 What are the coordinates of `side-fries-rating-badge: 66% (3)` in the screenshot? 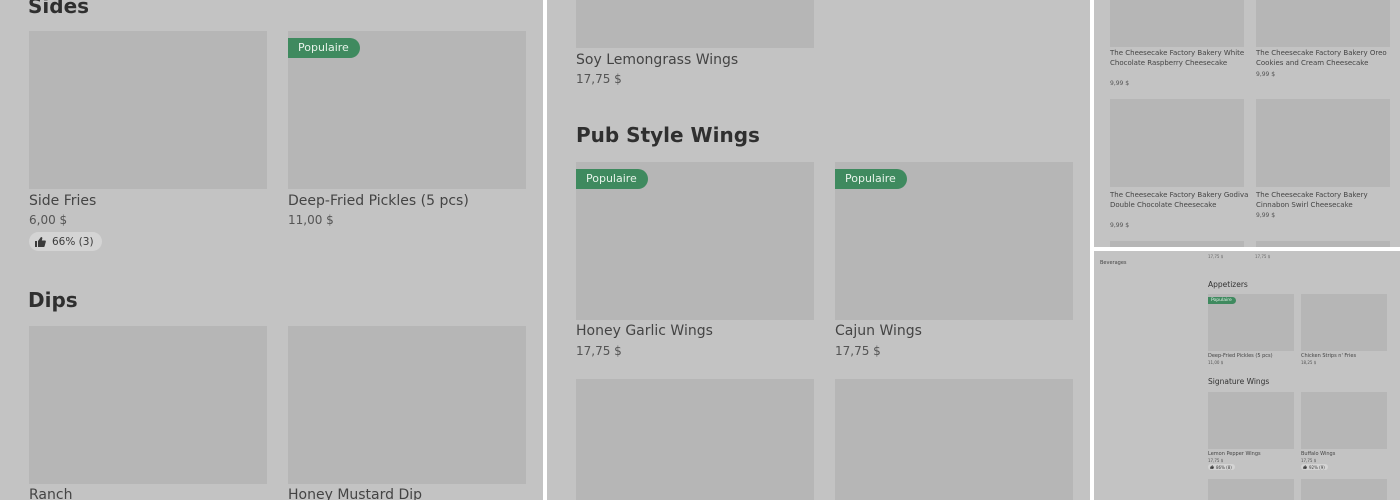 It's located at (65, 241).